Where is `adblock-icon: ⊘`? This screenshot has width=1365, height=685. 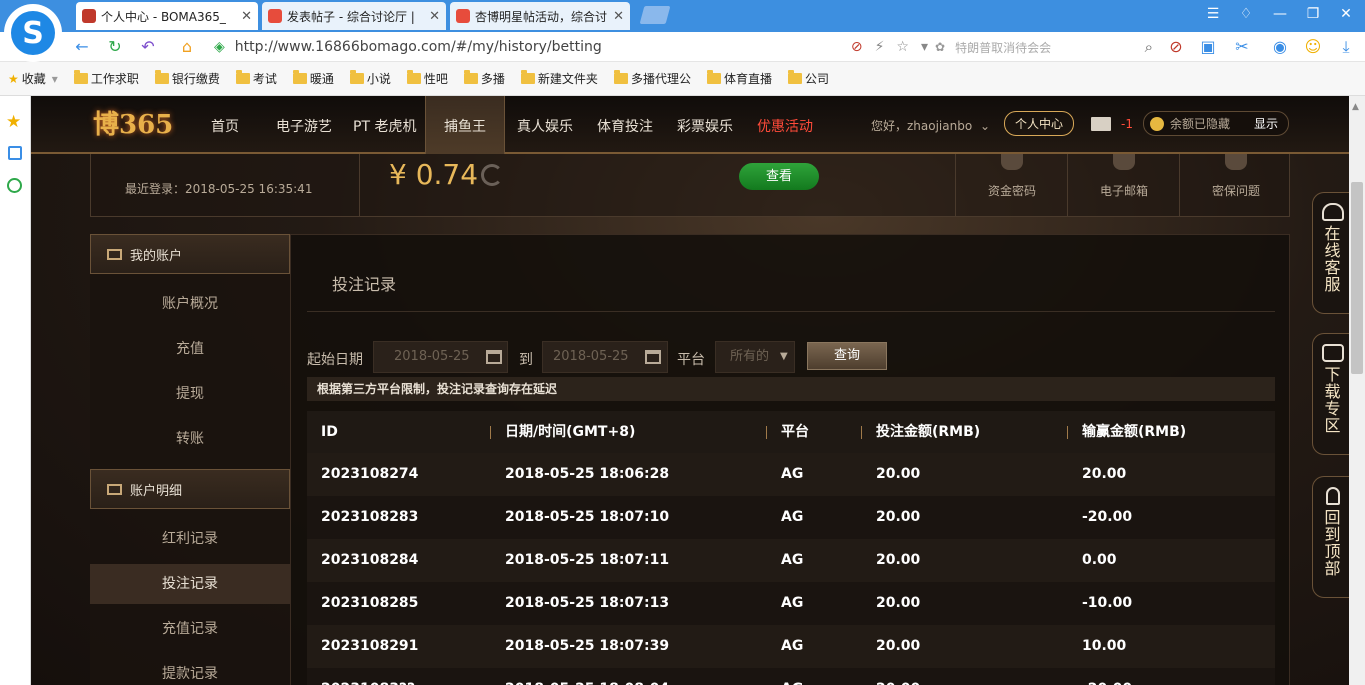 adblock-icon: ⊘ is located at coordinates (857, 47).